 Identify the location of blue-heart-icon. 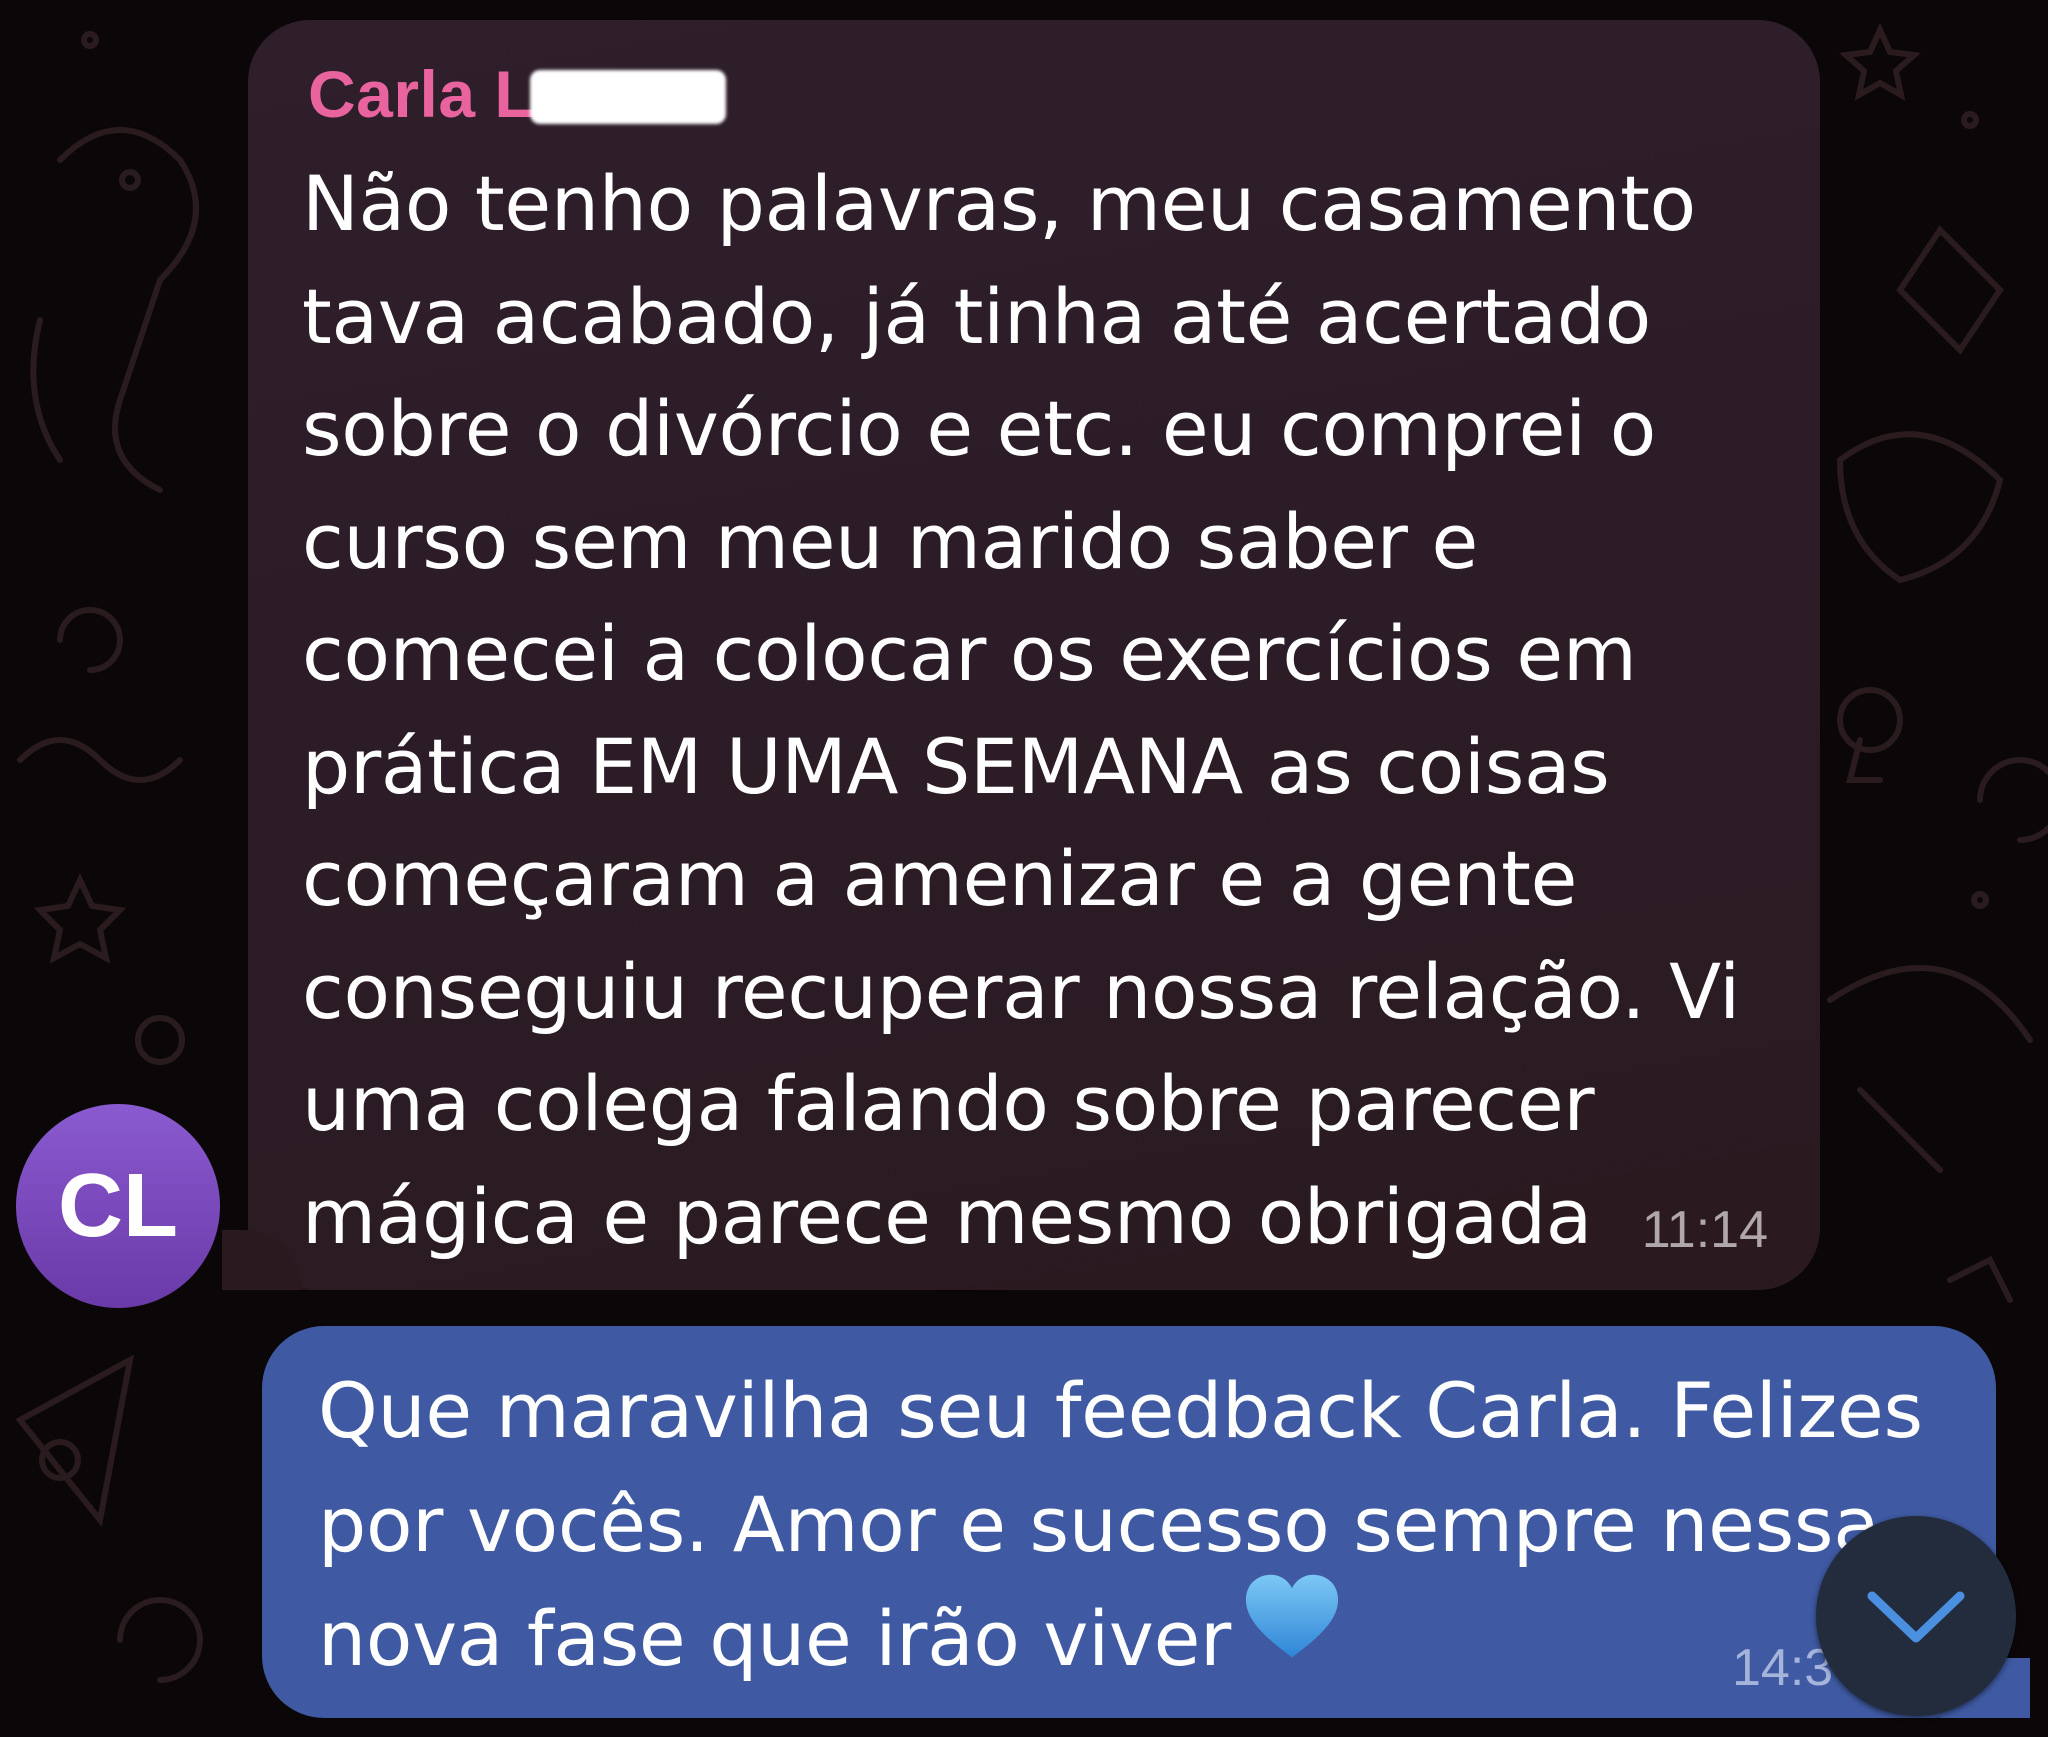
(1292, 1616).